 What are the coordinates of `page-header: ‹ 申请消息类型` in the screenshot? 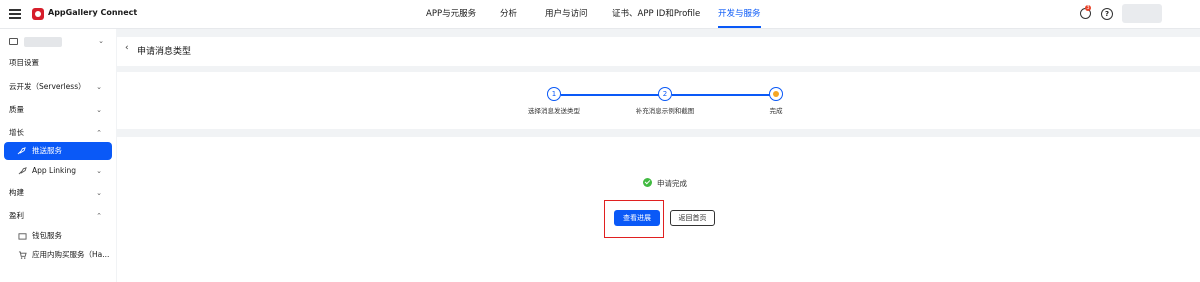 It's located at (658, 51).